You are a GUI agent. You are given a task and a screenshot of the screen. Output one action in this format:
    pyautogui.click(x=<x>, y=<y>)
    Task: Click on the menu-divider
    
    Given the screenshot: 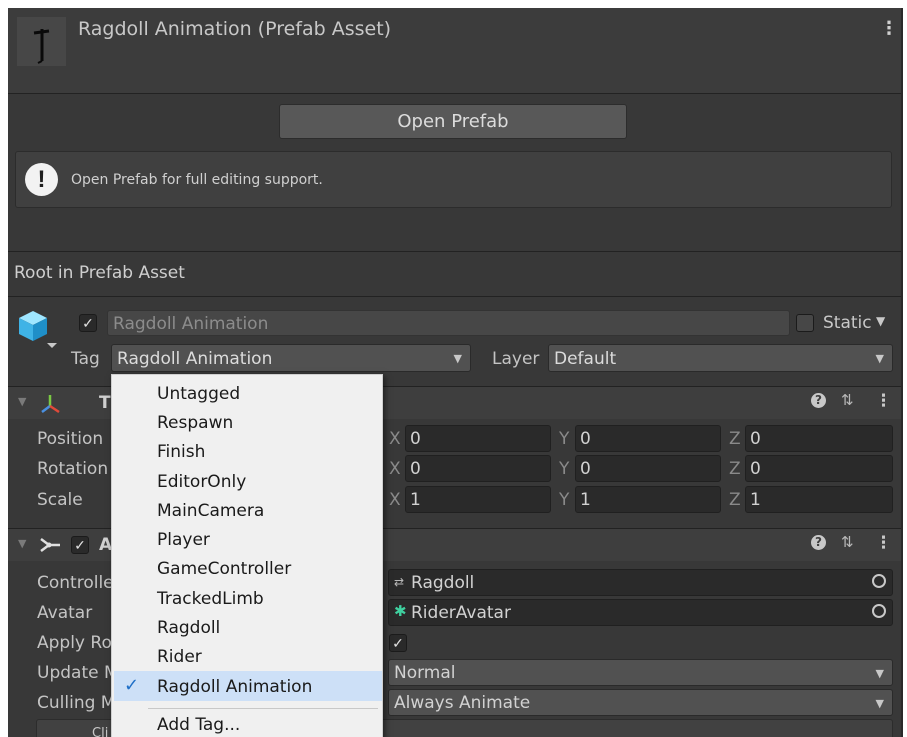 What is the action you would take?
    pyautogui.click(x=263, y=708)
    